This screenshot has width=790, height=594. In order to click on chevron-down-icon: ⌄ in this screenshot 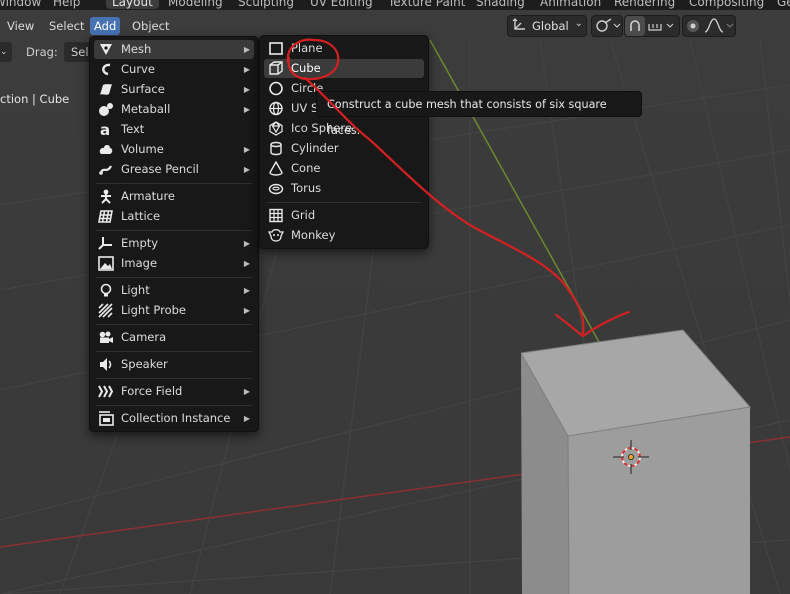, I will do `click(578, 23)`.